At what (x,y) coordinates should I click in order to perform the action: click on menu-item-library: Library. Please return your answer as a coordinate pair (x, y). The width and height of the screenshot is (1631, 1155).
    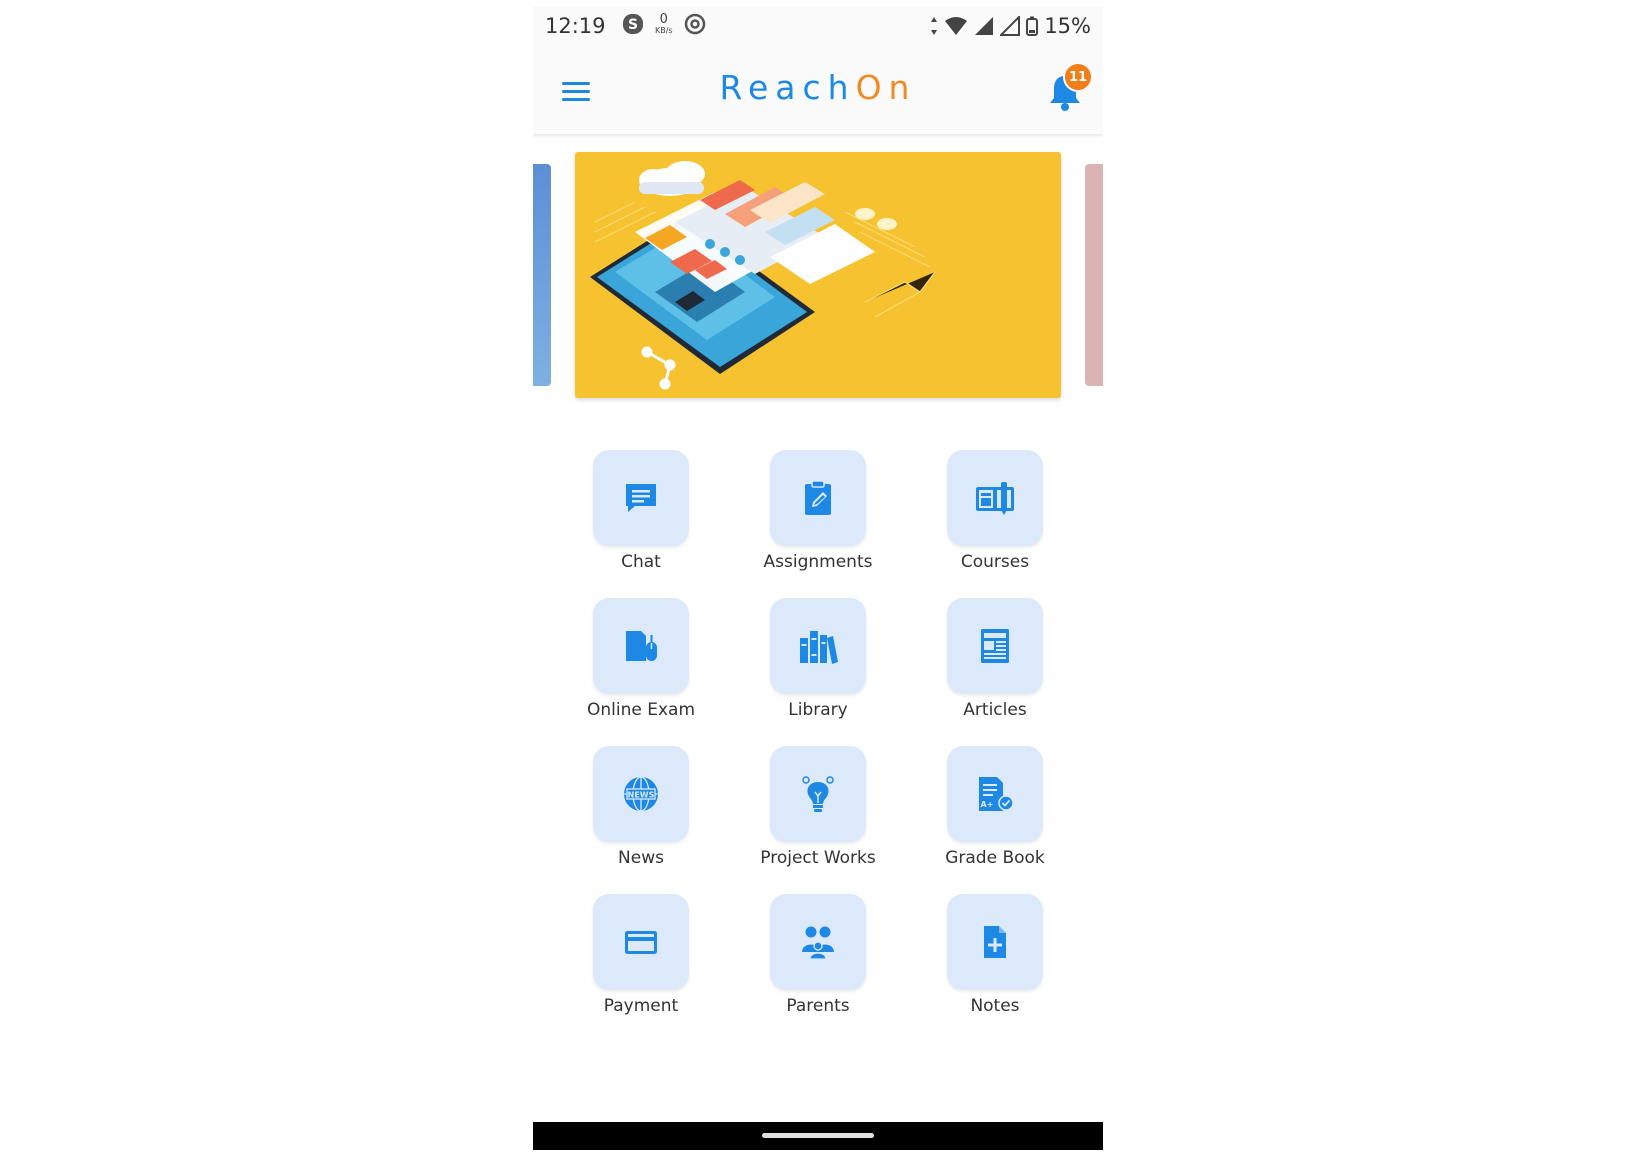
    Looking at the image, I should click on (818, 663).